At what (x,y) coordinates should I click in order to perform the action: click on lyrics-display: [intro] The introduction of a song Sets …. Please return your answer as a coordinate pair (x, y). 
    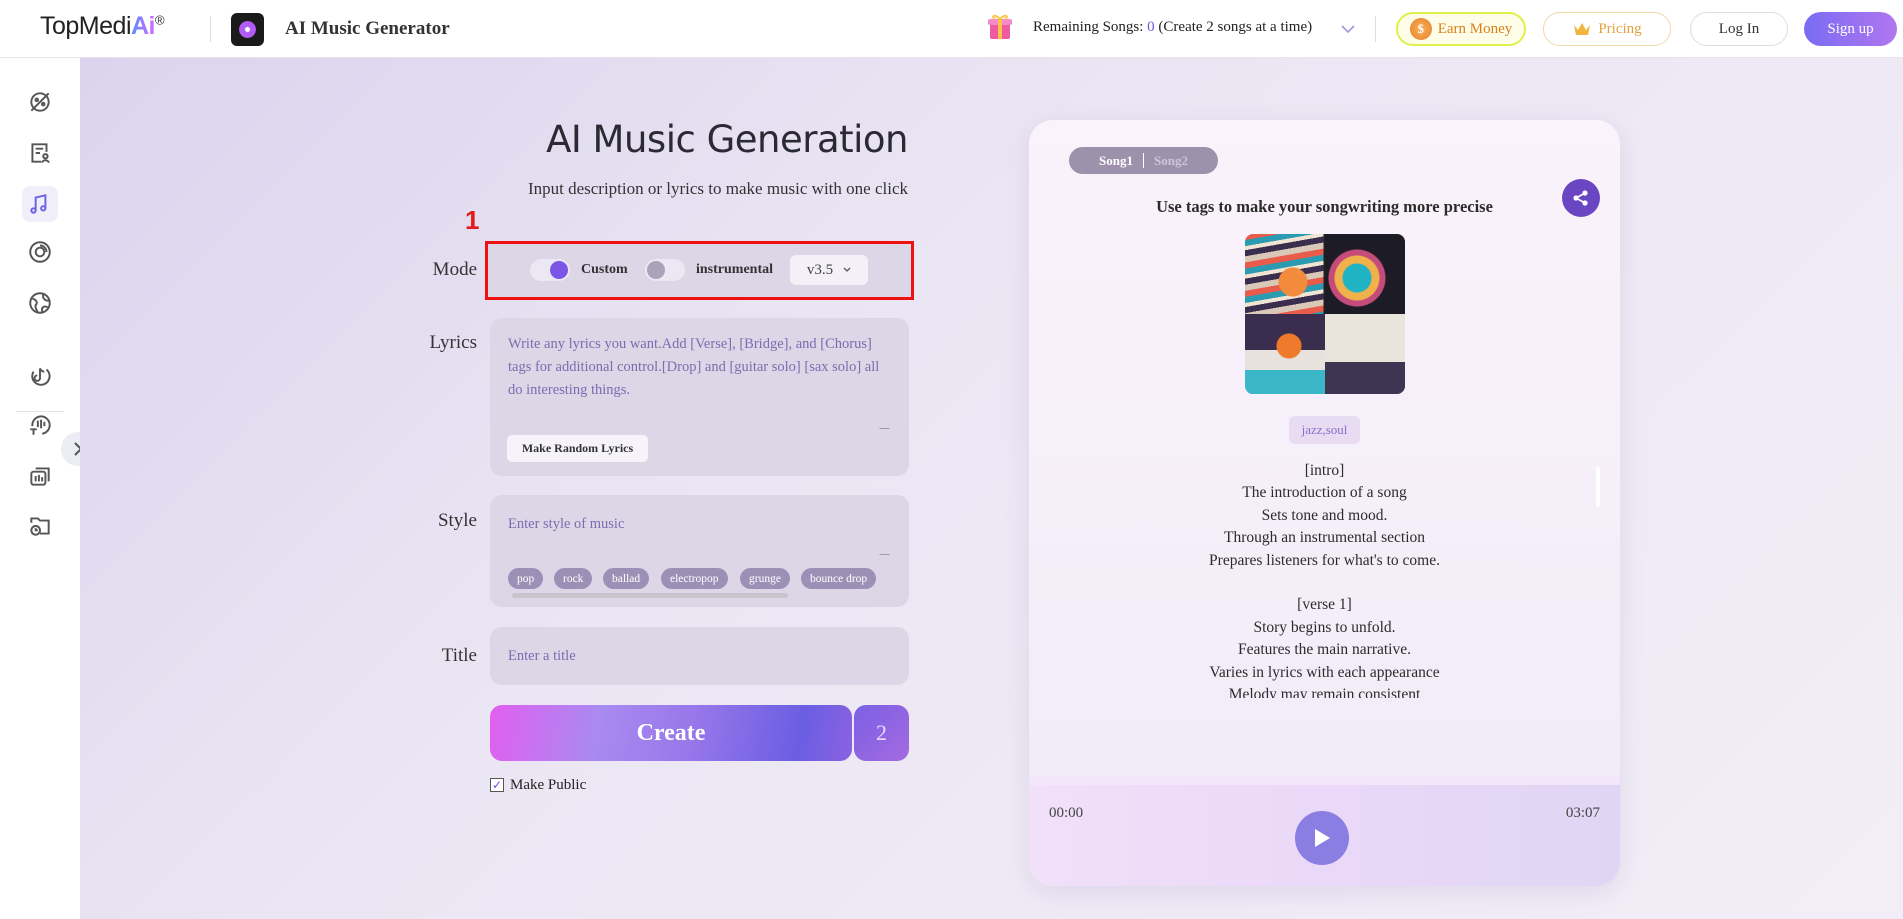
    Looking at the image, I should click on (1324, 579).